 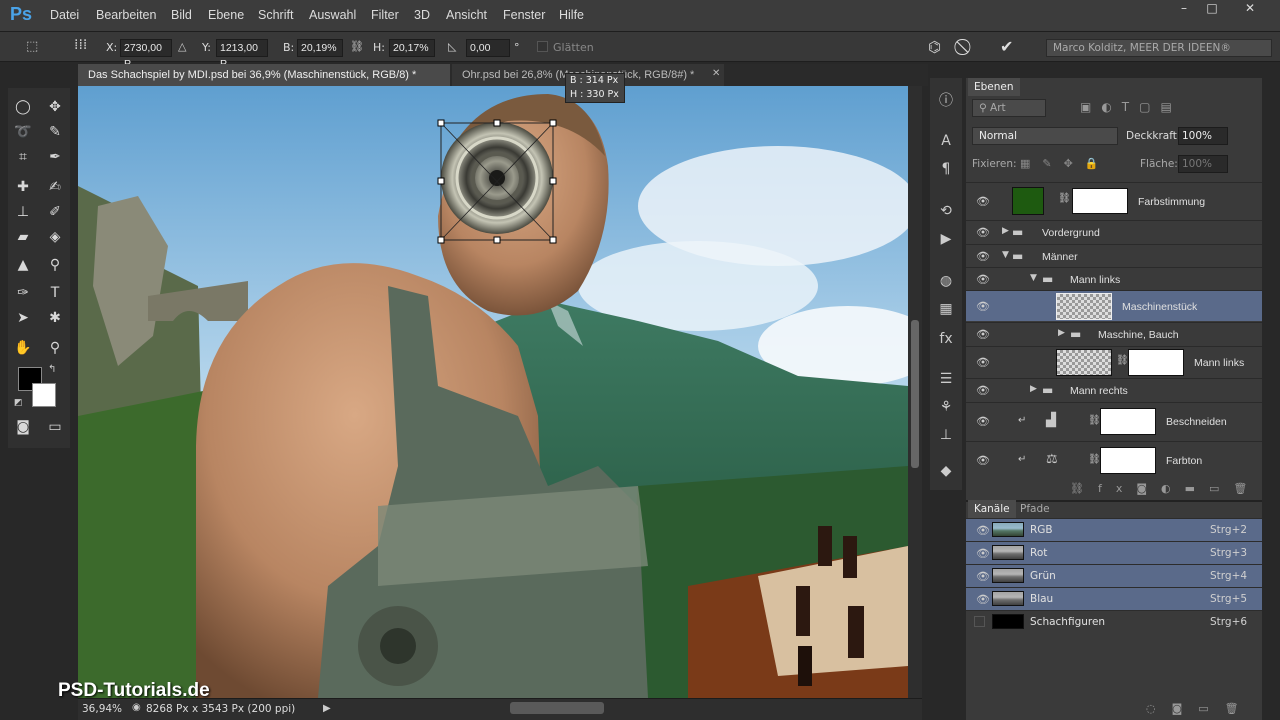 I want to click on blend-mode-dropdown: Normal, so click(x=1045, y=136).